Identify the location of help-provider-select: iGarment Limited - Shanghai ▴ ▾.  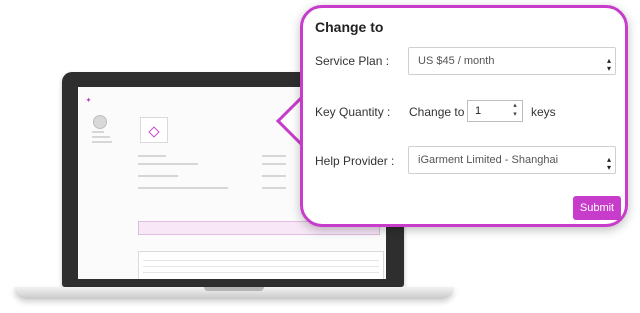
(512, 160).